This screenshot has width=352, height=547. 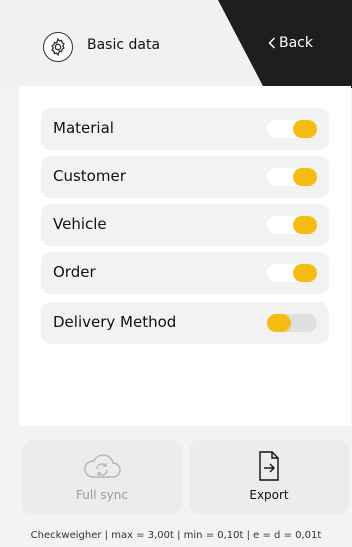 I want to click on page-title: Basic data, so click(x=124, y=45).